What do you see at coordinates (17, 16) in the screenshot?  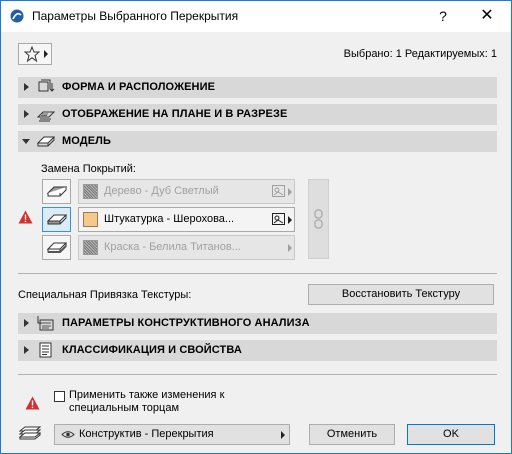 I see `archicad-app-icon` at bounding box center [17, 16].